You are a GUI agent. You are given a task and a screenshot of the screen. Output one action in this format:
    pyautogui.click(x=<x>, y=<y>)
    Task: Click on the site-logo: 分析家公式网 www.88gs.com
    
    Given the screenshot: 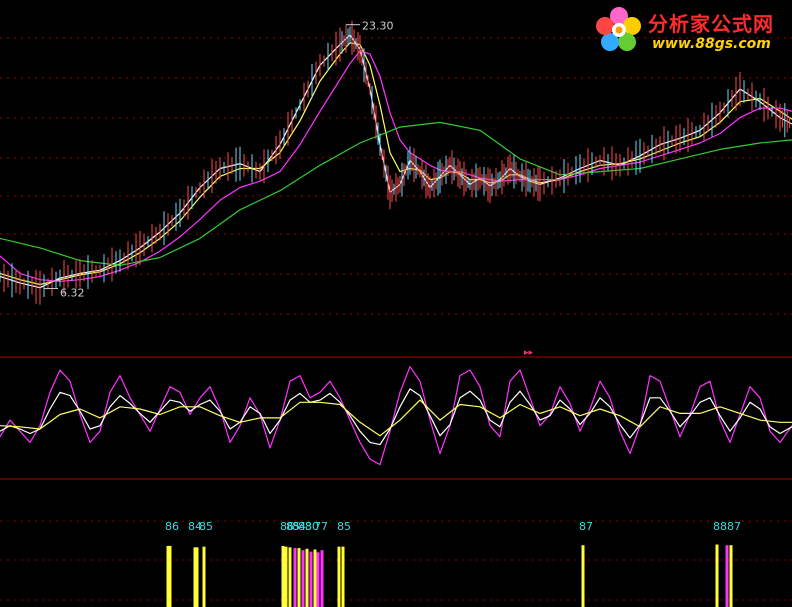 What is the action you would take?
    pyautogui.click(x=690, y=30)
    